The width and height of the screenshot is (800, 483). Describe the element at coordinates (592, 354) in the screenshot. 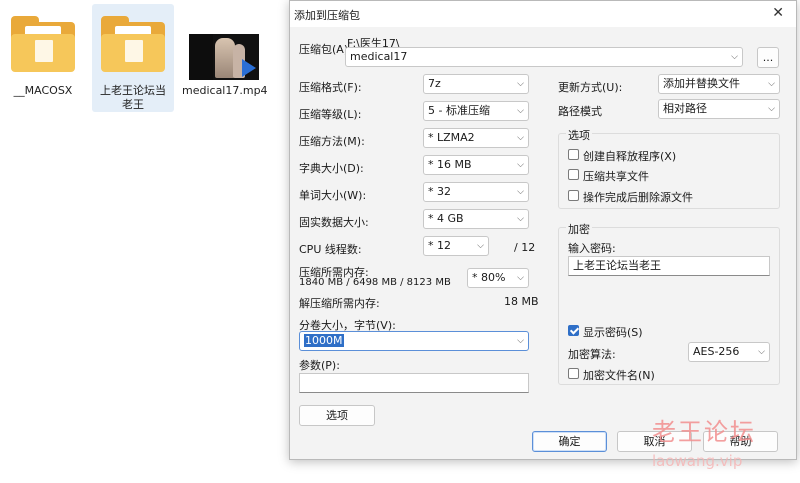

I see `algo-label: 加密算法:` at that location.